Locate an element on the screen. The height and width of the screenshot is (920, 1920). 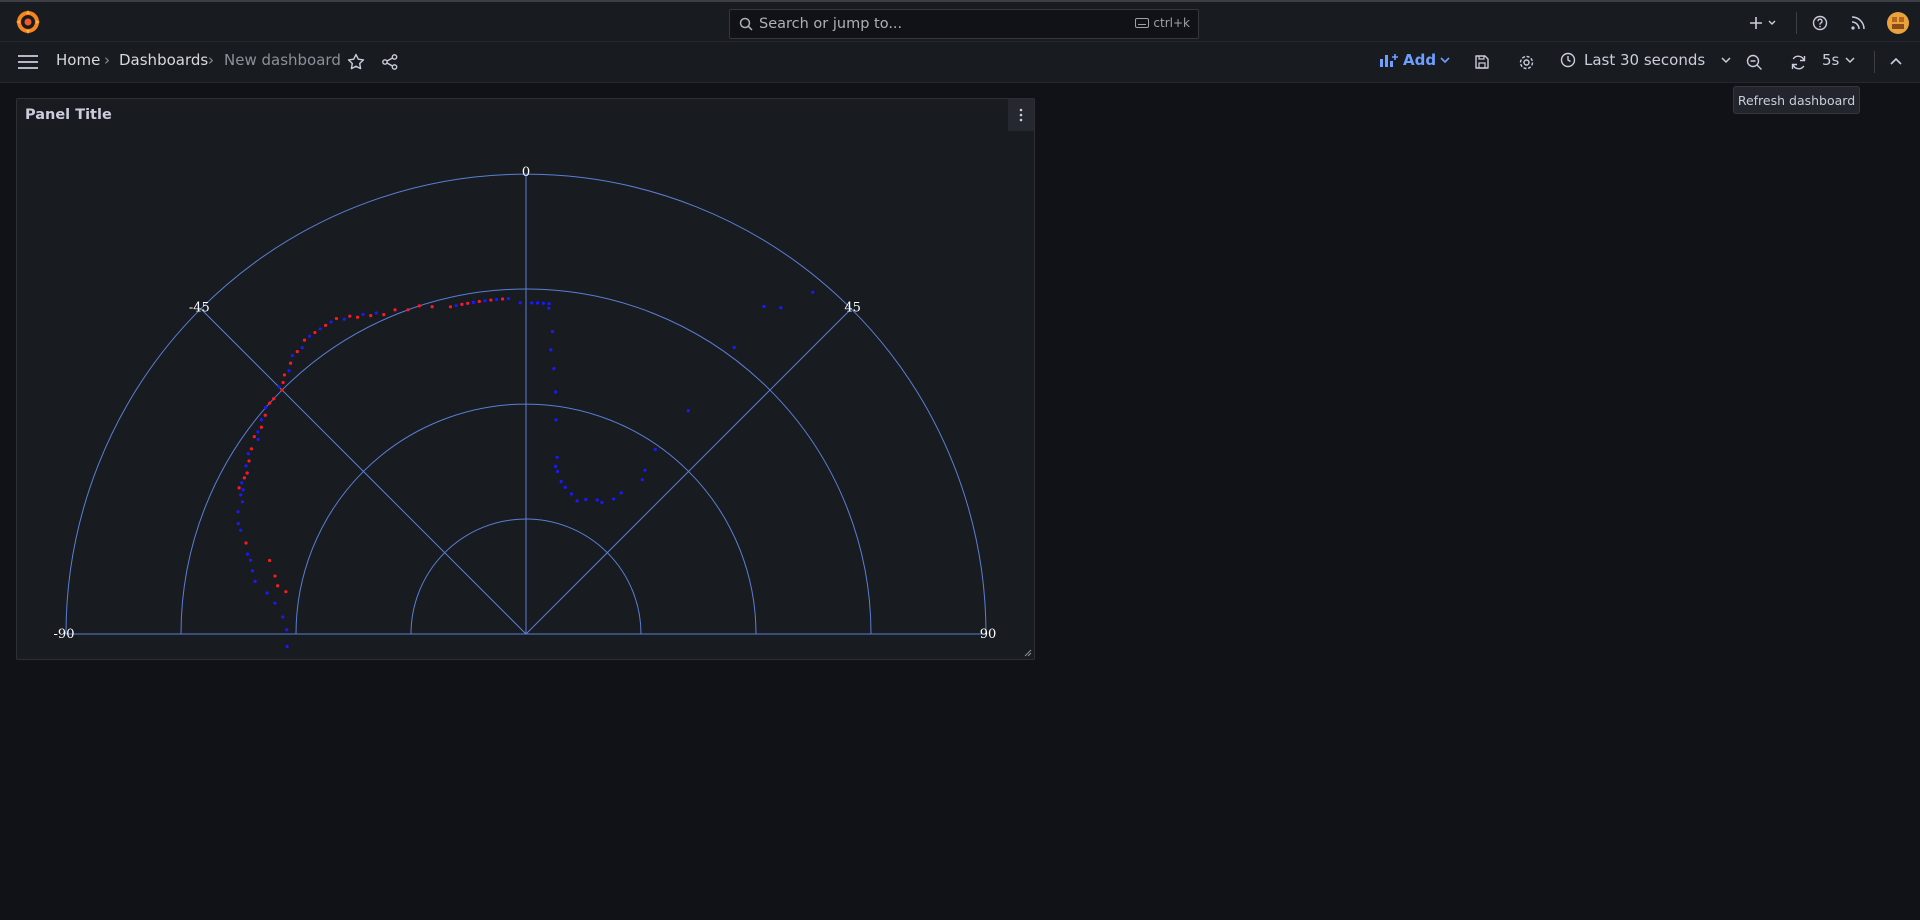
time-range-picker: Last 30 seconds is located at coordinates (1645, 60).